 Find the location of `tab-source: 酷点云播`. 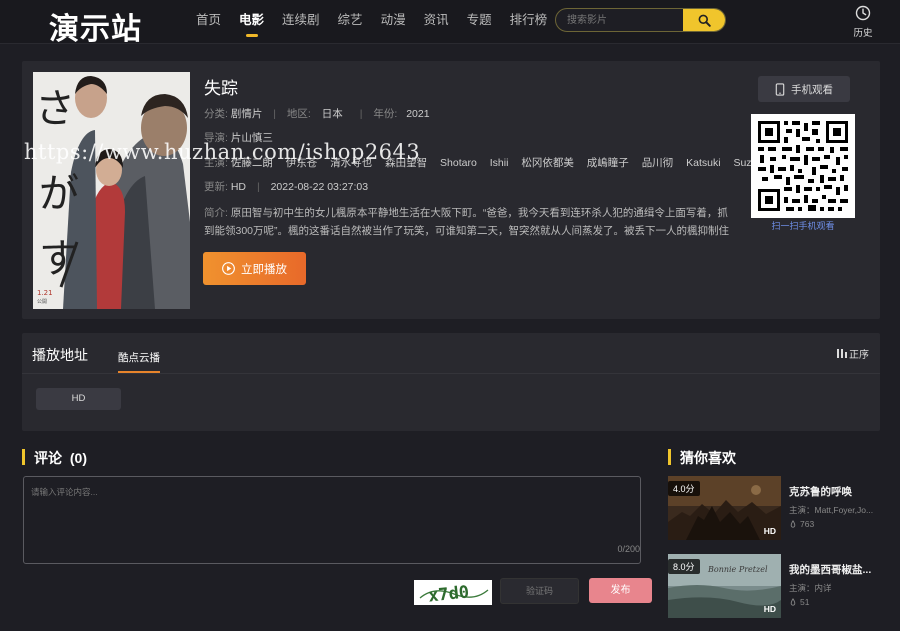

tab-source: 酷点云播 is located at coordinates (139, 361).